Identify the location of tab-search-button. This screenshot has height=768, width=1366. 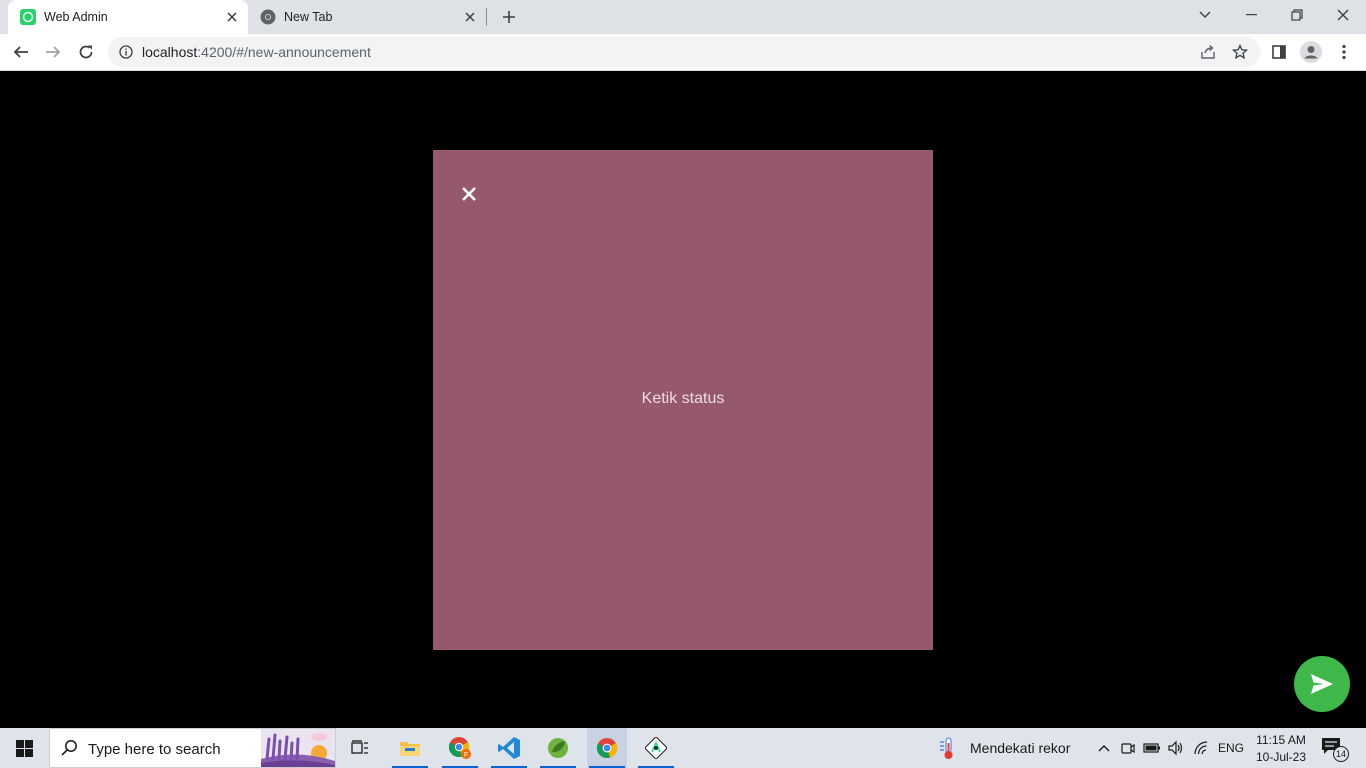
(1205, 15).